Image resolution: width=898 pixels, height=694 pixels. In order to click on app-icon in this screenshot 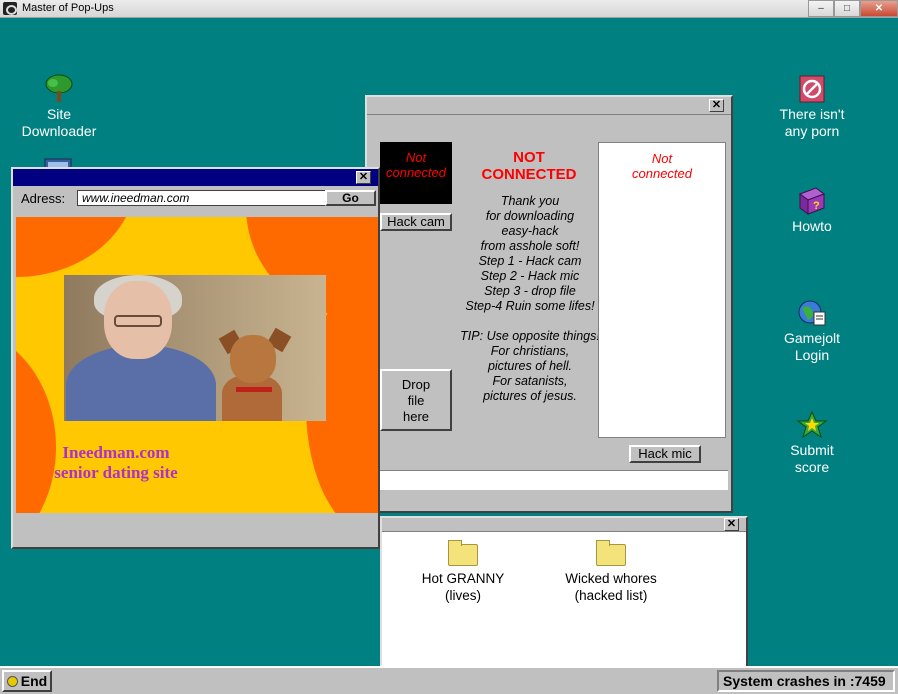, I will do `click(10, 8)`.